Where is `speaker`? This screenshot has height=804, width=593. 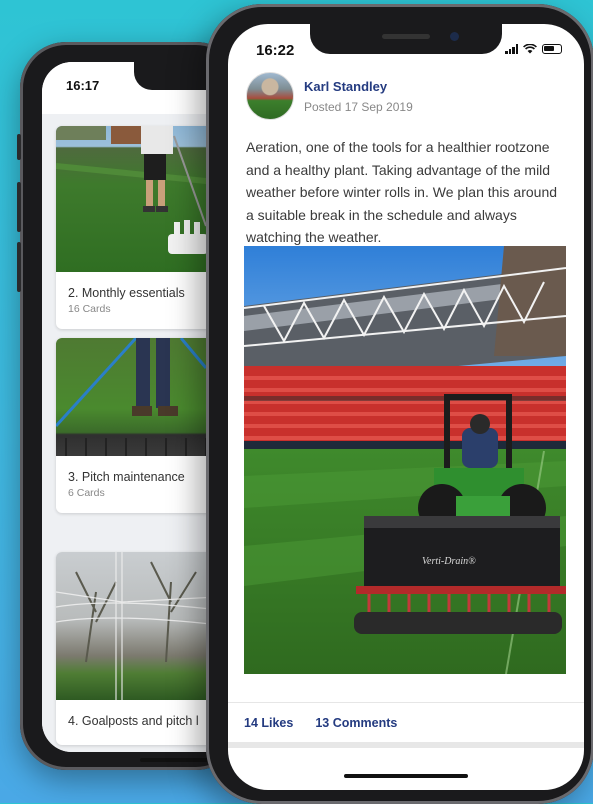
speaker is located at coordinates (406, 36).